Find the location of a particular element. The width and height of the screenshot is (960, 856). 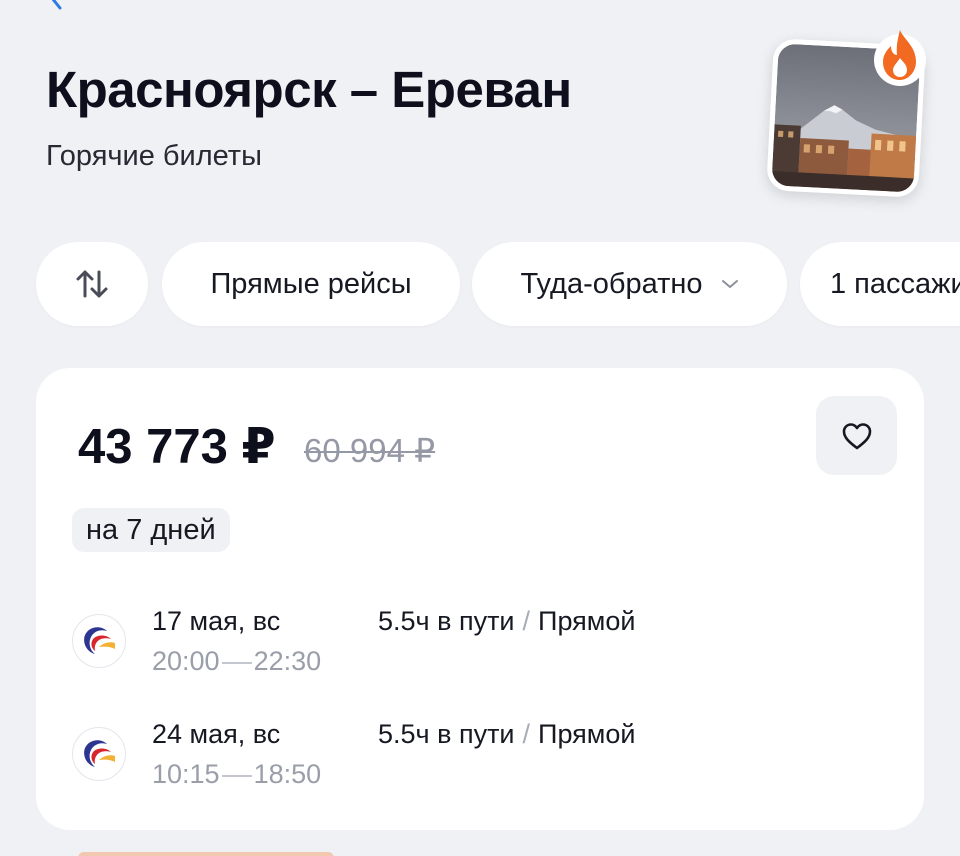

departure-time: 10:15 is located at coordinates (186, 774).